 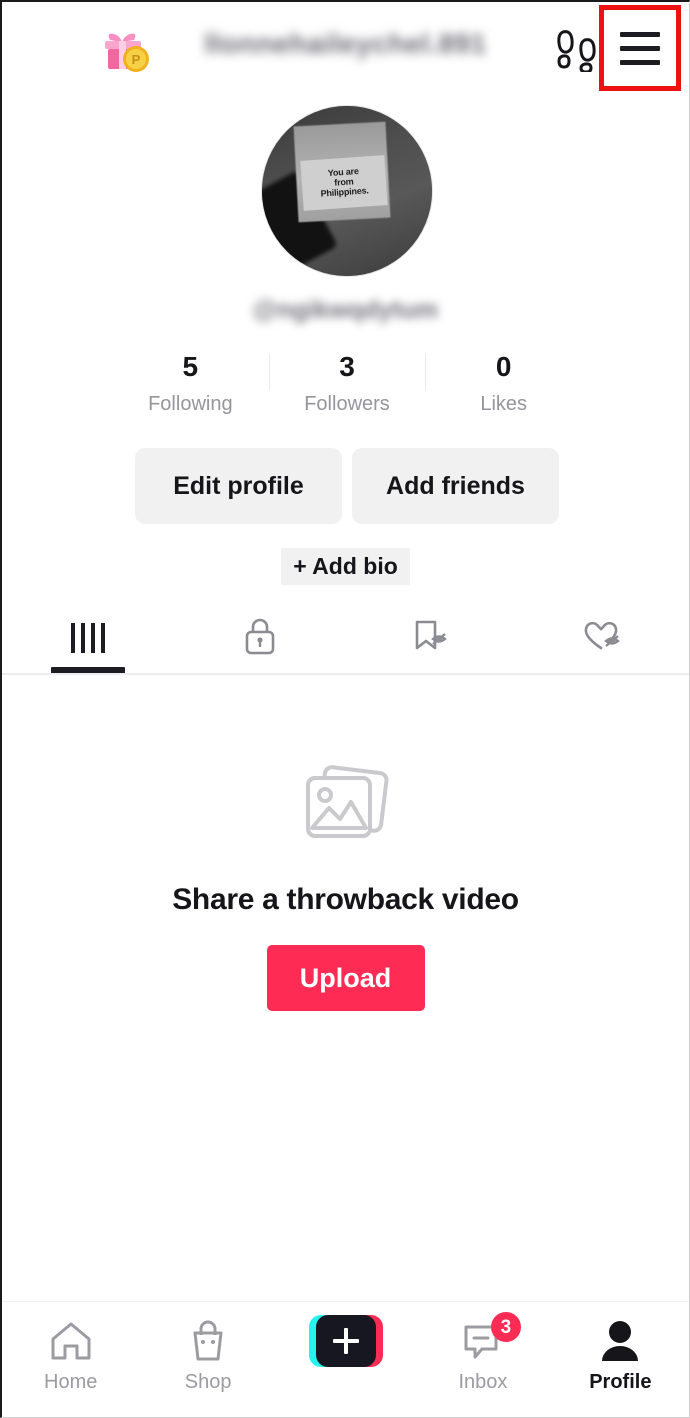 I want to click on tab-saved, so click(x=432, y=638).